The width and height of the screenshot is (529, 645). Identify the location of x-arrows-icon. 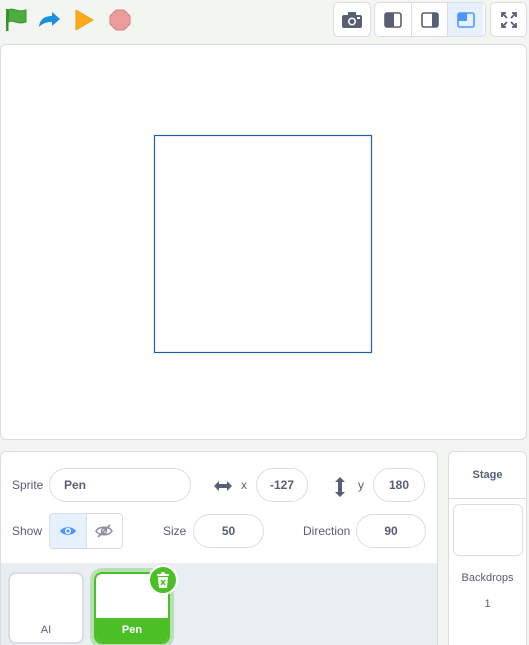
(223, 488).